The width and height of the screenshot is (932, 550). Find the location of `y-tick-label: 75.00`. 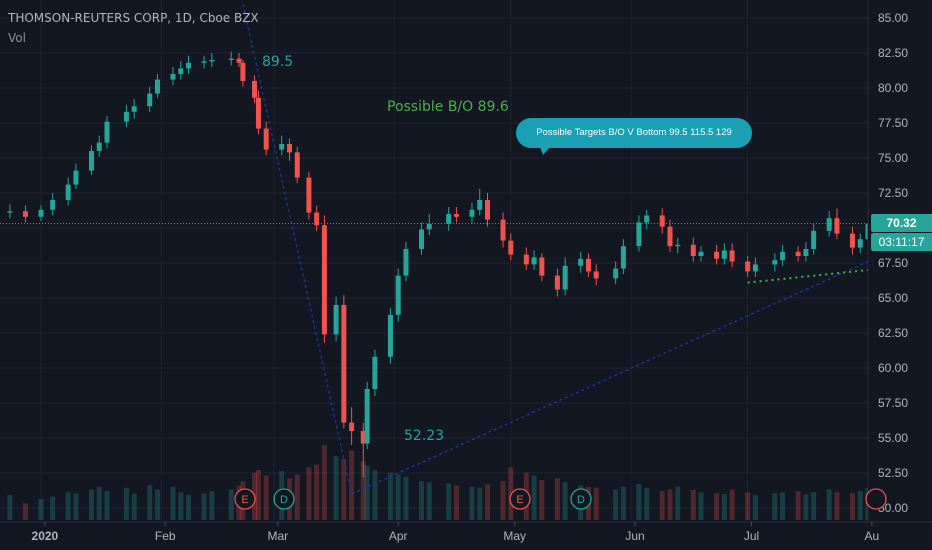

y-tick-label: 75.00 is located at coordinates (893, 158).